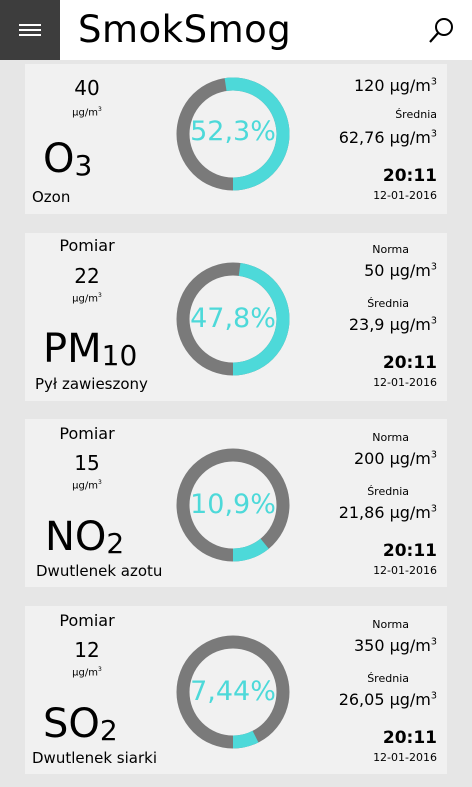 The width and height of the screenshot is (472, 787). What do you see at coordinates (441, 31) in the screenshot?
I see `search-icon` at bounding box center [441, 31].